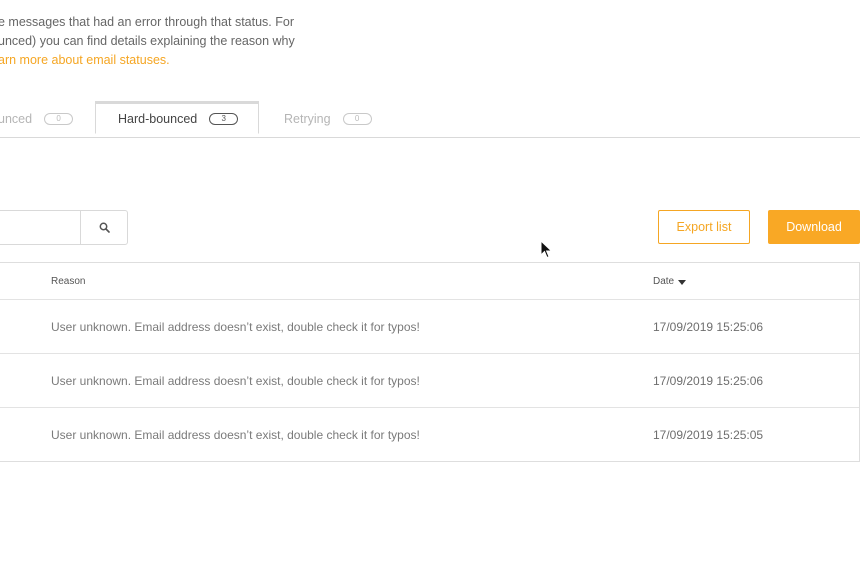 The image size is (868, 581). Describe the element at coordinates (546, 249) in the screenshot. I see `mouse-pointer-icon` at that location.